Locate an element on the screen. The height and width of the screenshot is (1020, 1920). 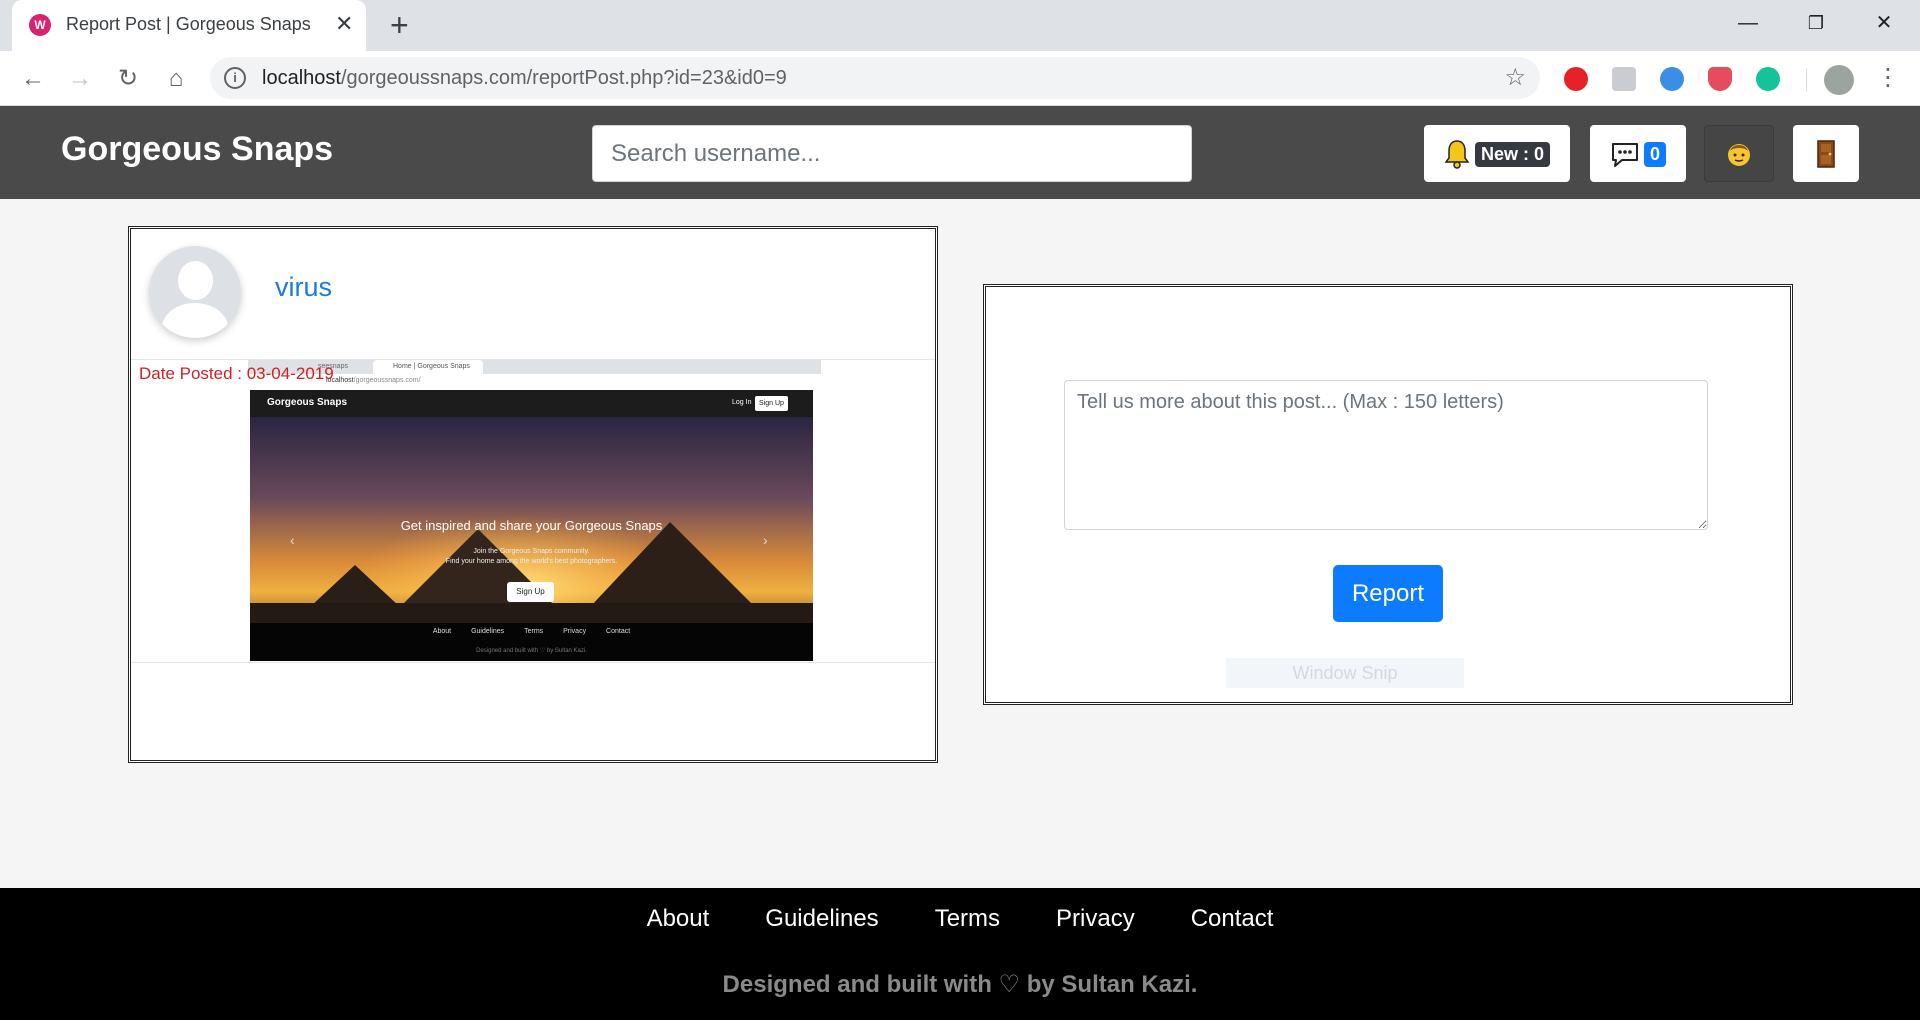
back-icon: ← is located at coordinates (33, 79).